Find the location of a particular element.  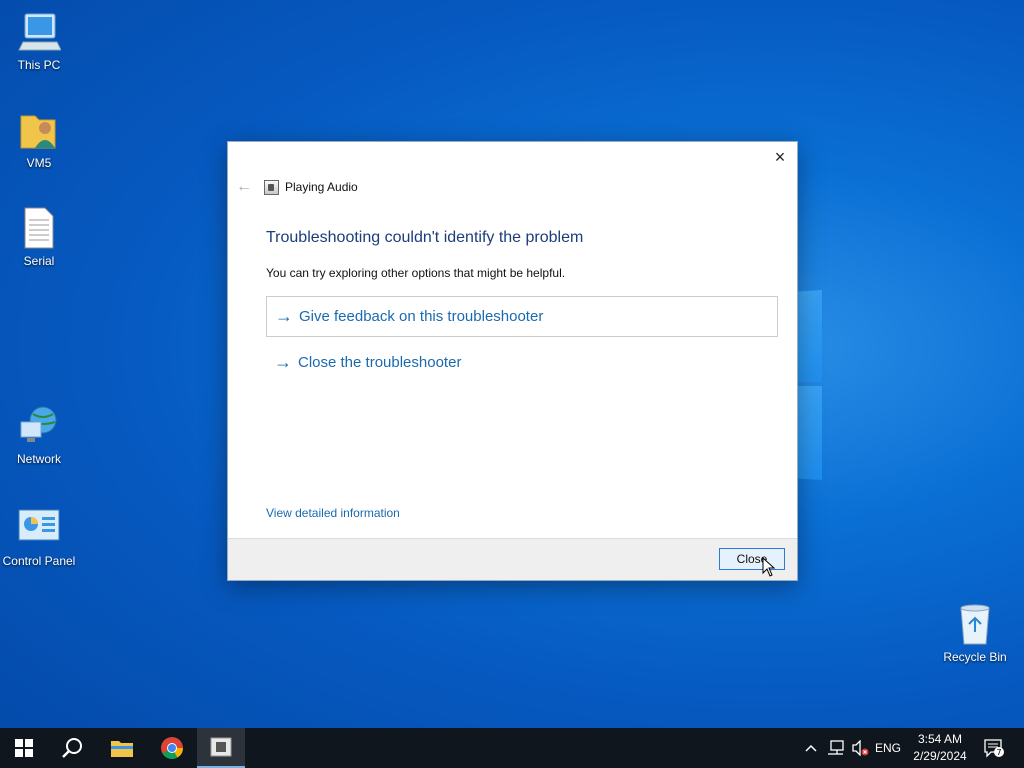

action-center-button: 7 is located at coordinates (994, 748).